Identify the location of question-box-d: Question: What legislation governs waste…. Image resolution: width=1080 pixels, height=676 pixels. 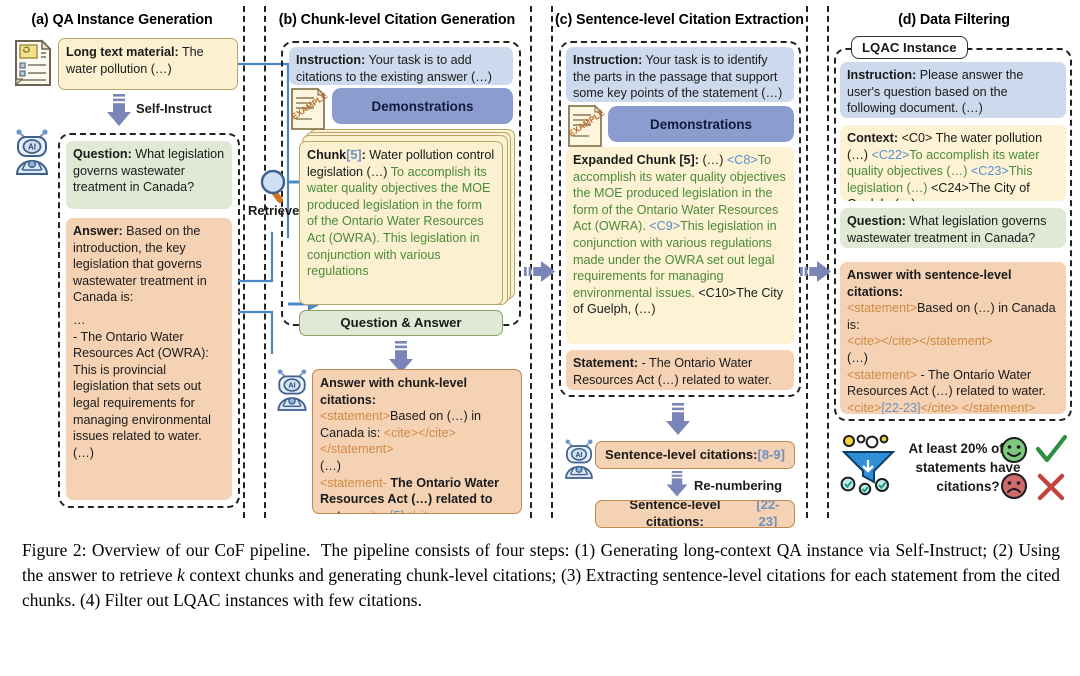
(953, 228).